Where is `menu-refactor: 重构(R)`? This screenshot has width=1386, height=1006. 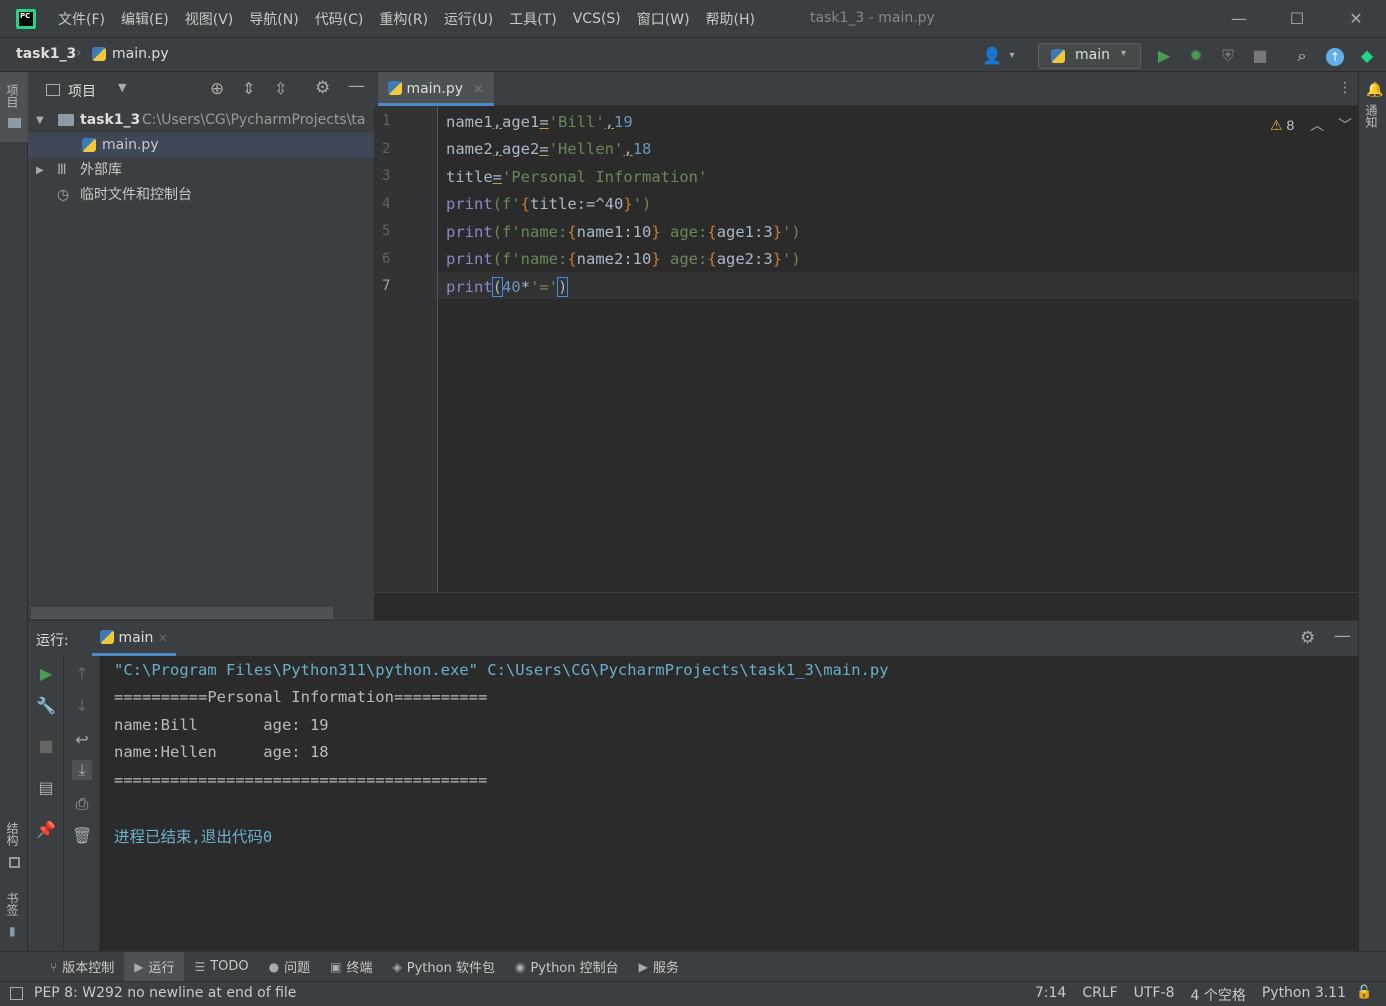 menu-refactor: 重构(R) is located at coordinates (403, 19).